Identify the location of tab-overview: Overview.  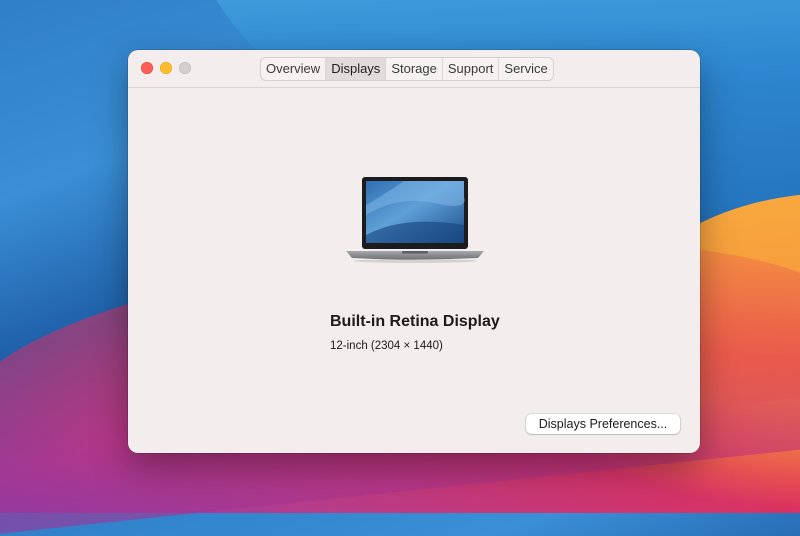
(294, 69).